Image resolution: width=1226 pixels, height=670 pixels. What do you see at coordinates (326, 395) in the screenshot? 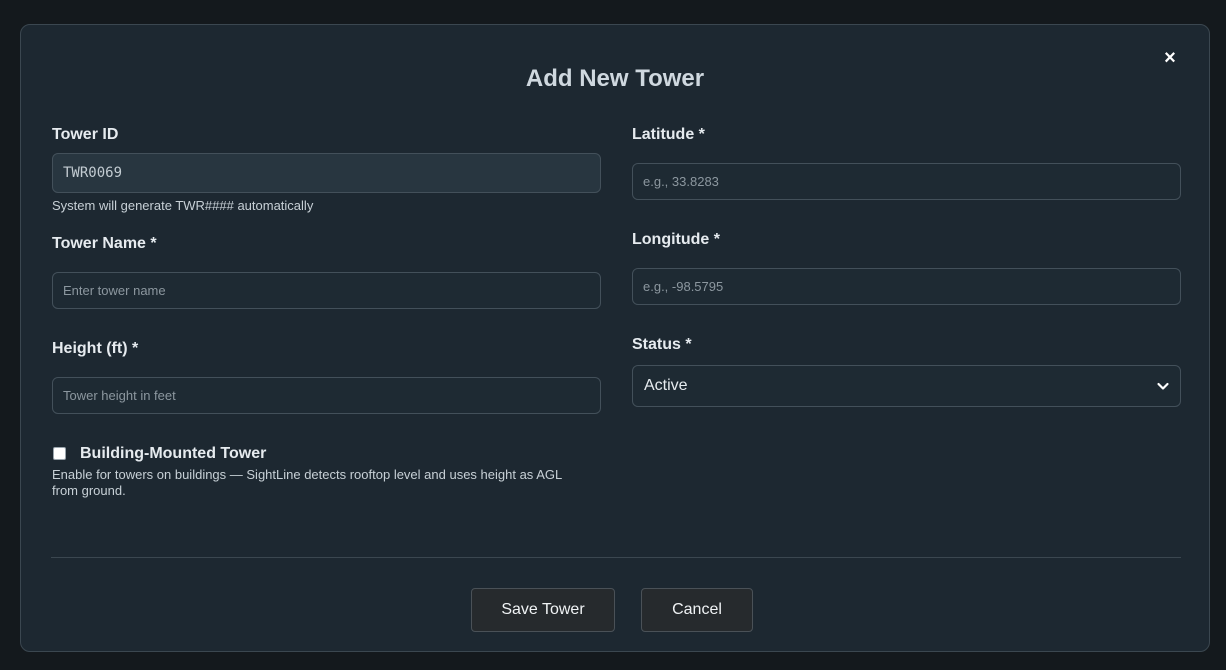
I see `height-input` at bounding box center [326, 395].